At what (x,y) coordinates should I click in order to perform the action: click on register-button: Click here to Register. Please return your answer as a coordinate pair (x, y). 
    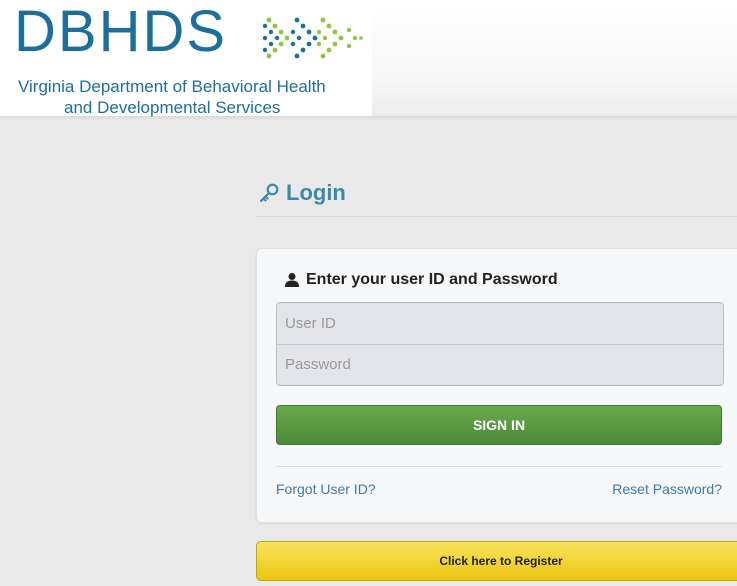
    Looking at the image, I should click on (496, 561).